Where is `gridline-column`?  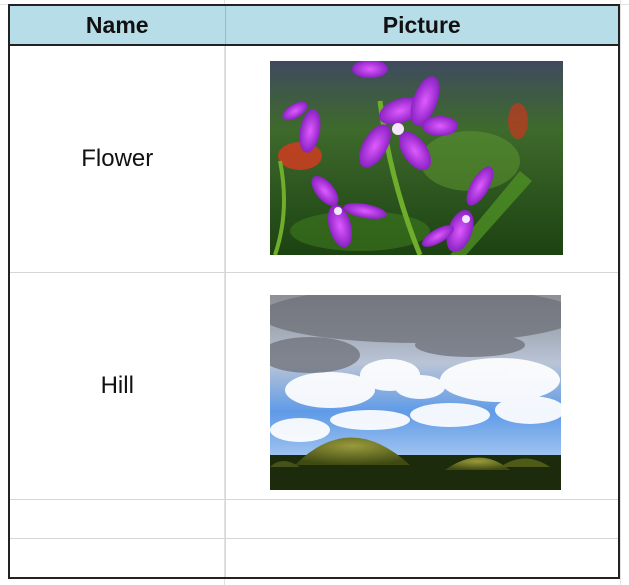 gridline-column is located at coordinates (620, 292).